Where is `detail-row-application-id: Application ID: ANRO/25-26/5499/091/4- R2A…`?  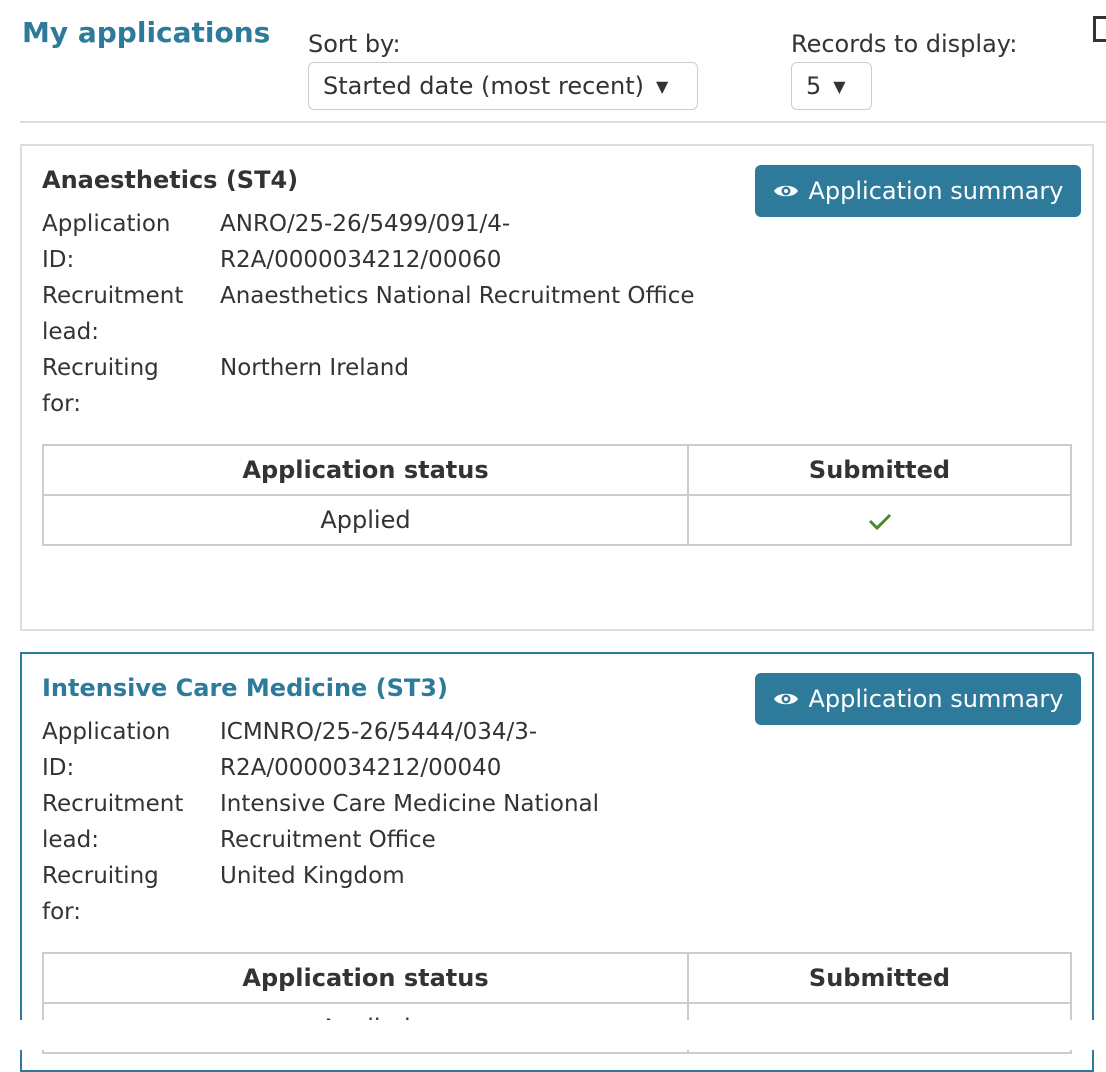 detail-row-application-id: Application ID: ANRO/25-26/5499/091/4- R2A… is located at coordinates (422, 242).